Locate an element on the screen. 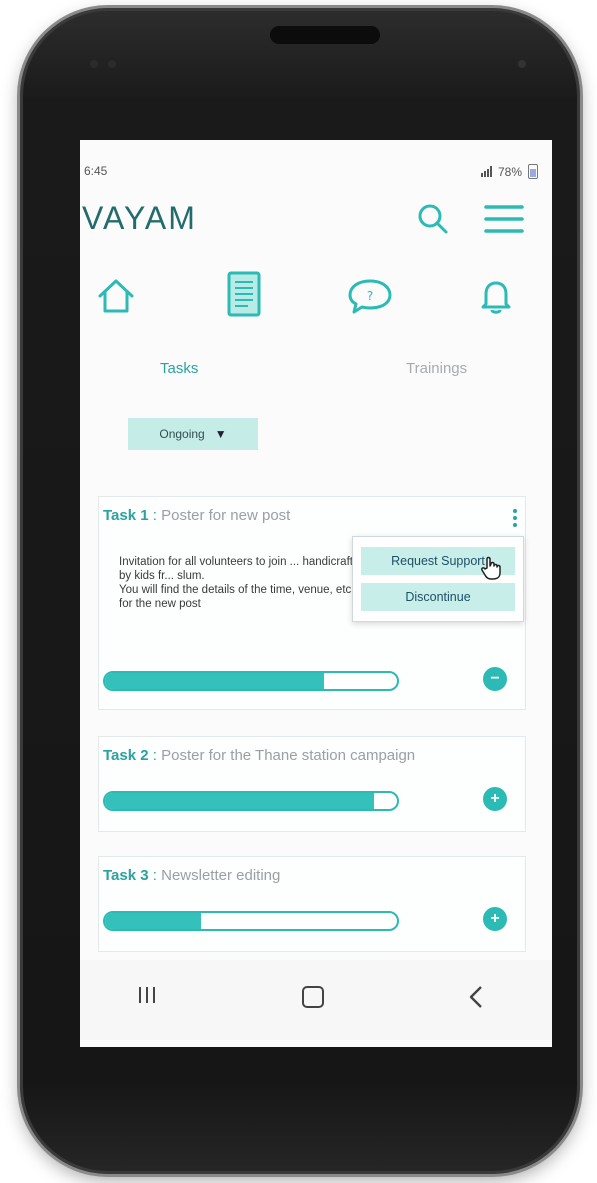 This screenshot has height=1183, width=597. status-time: 6:45 is located at coordinates (96, 171).